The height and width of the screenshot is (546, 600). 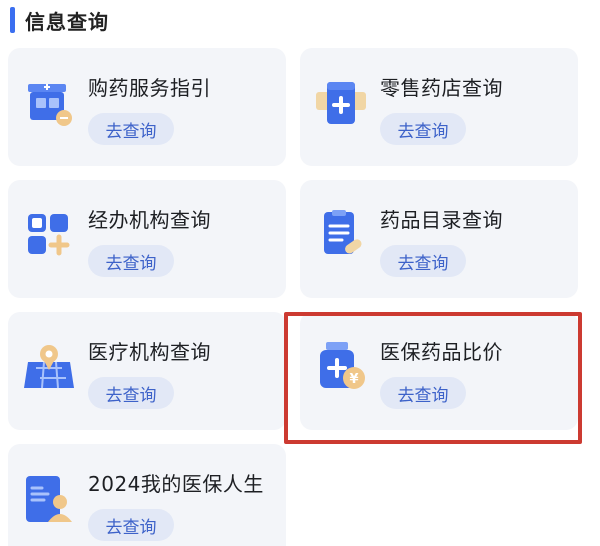 What do you see at coordinates (50, 105) in the screenshot?
I see `pharmacy-store-icon` at bounding box center [50, 105].